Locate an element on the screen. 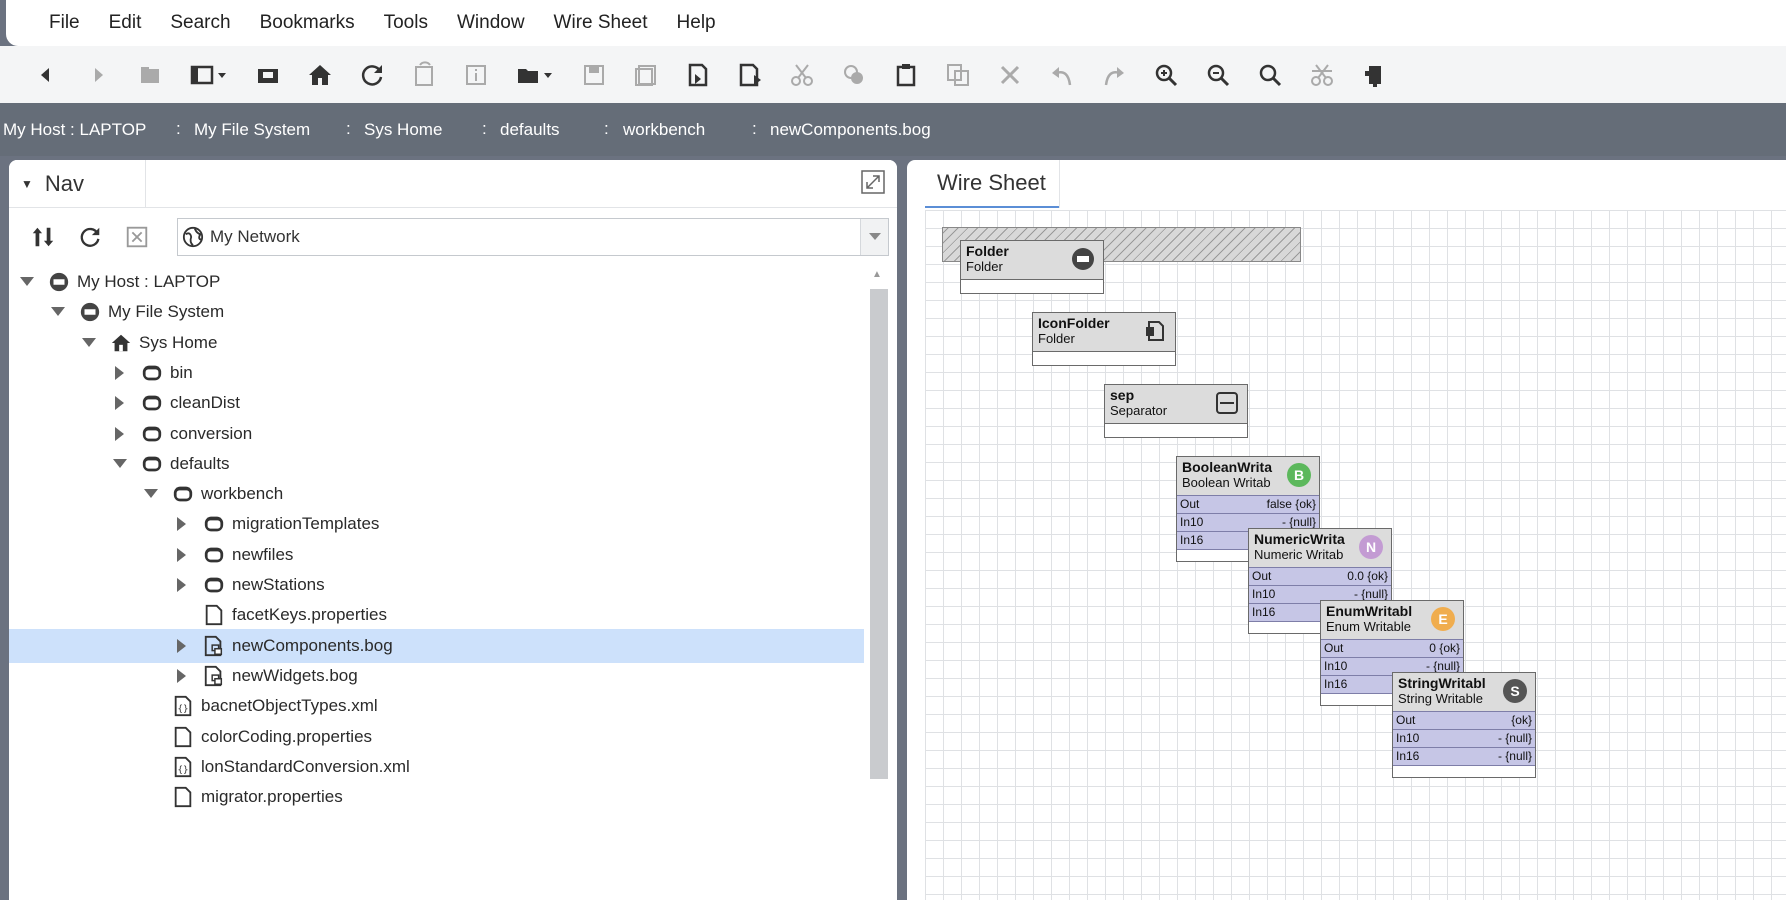  cancel-refresh-button is located at coordinates (424, 75).